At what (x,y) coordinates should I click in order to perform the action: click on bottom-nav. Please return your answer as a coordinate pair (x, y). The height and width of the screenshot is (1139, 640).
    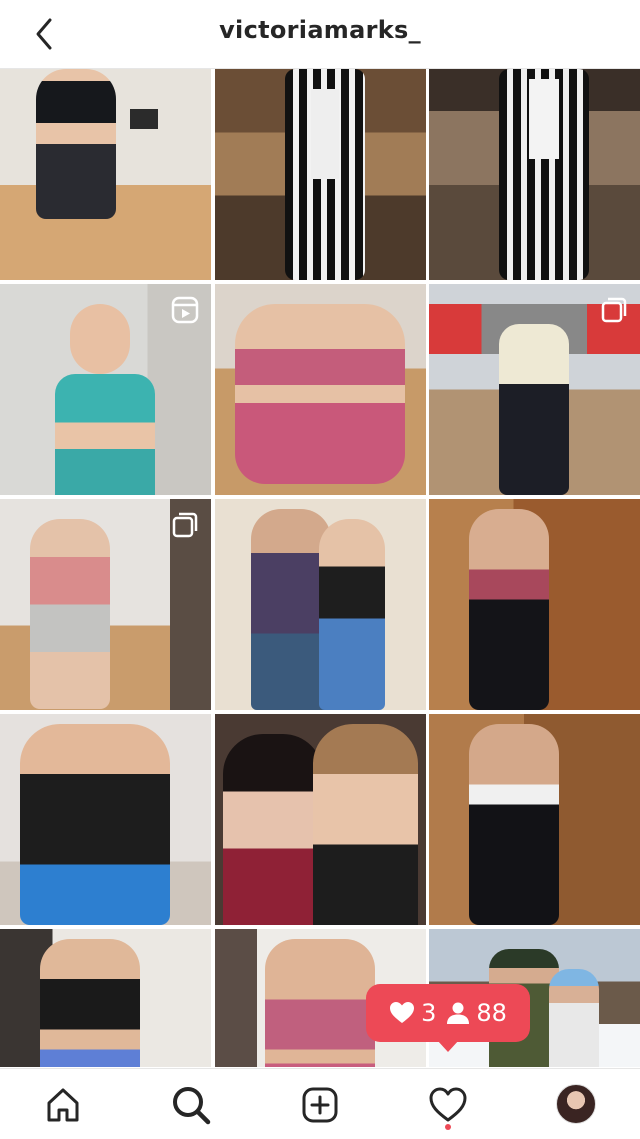
    Looking at the image, I should click on (320, 1103).